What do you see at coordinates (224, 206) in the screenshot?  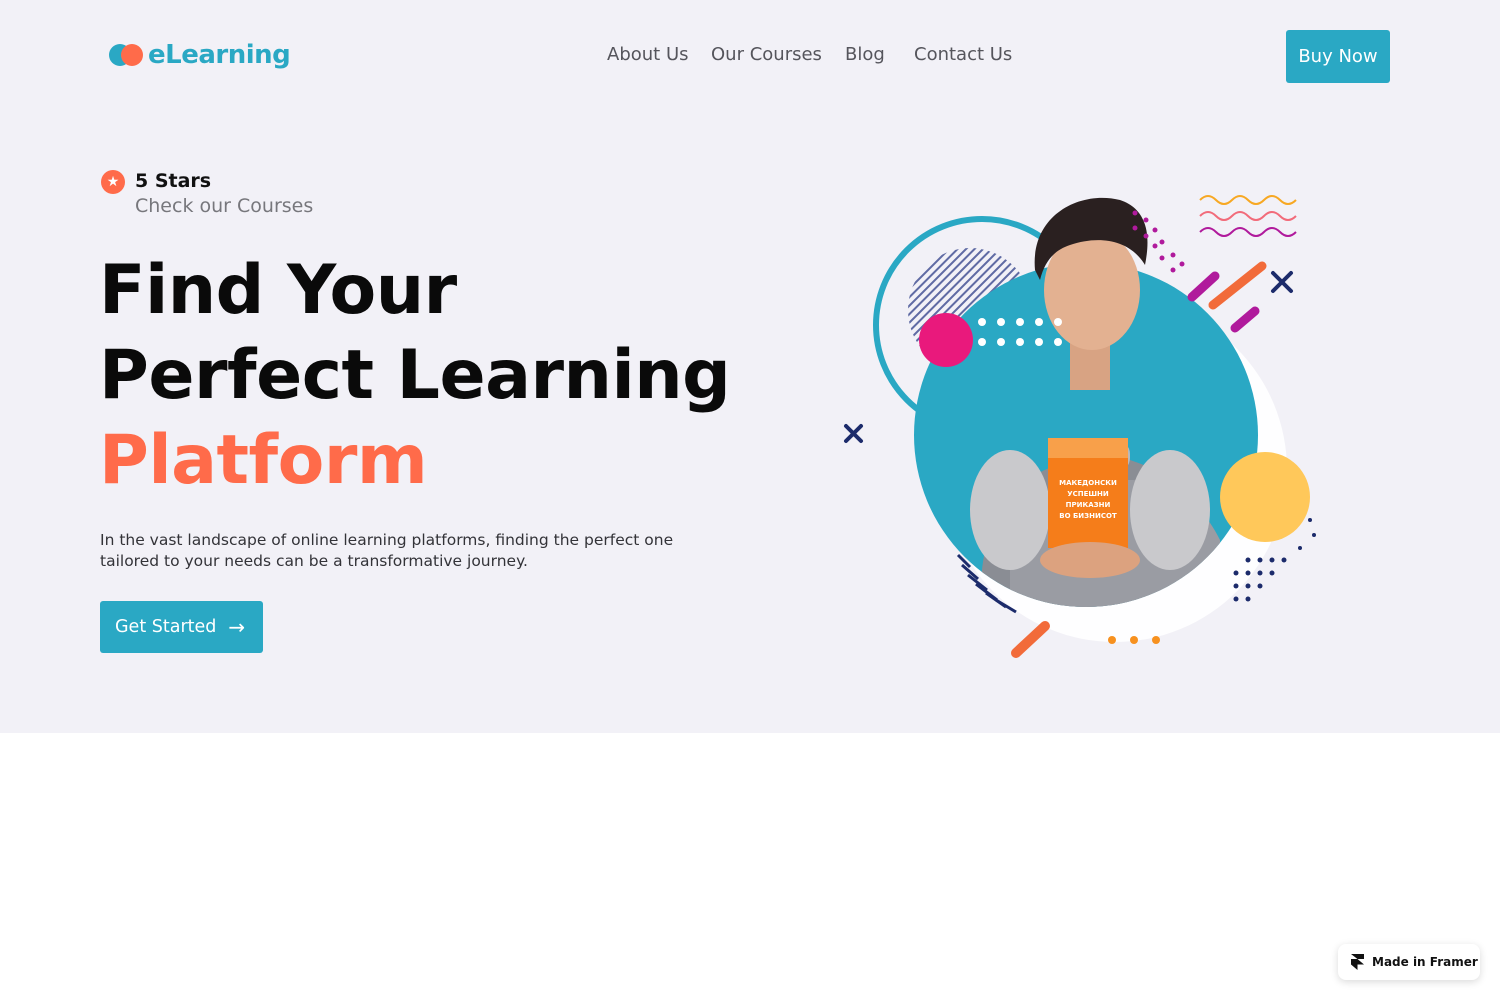 I see `rating-subtitle: Check our Courses` at bounding box center [224, 206].